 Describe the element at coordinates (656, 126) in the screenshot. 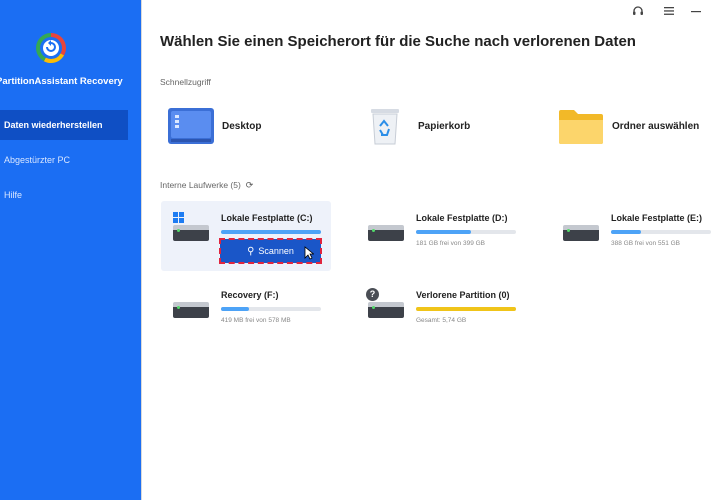

I see `quick-access-label-folder: Ordner auswählen` at that location.